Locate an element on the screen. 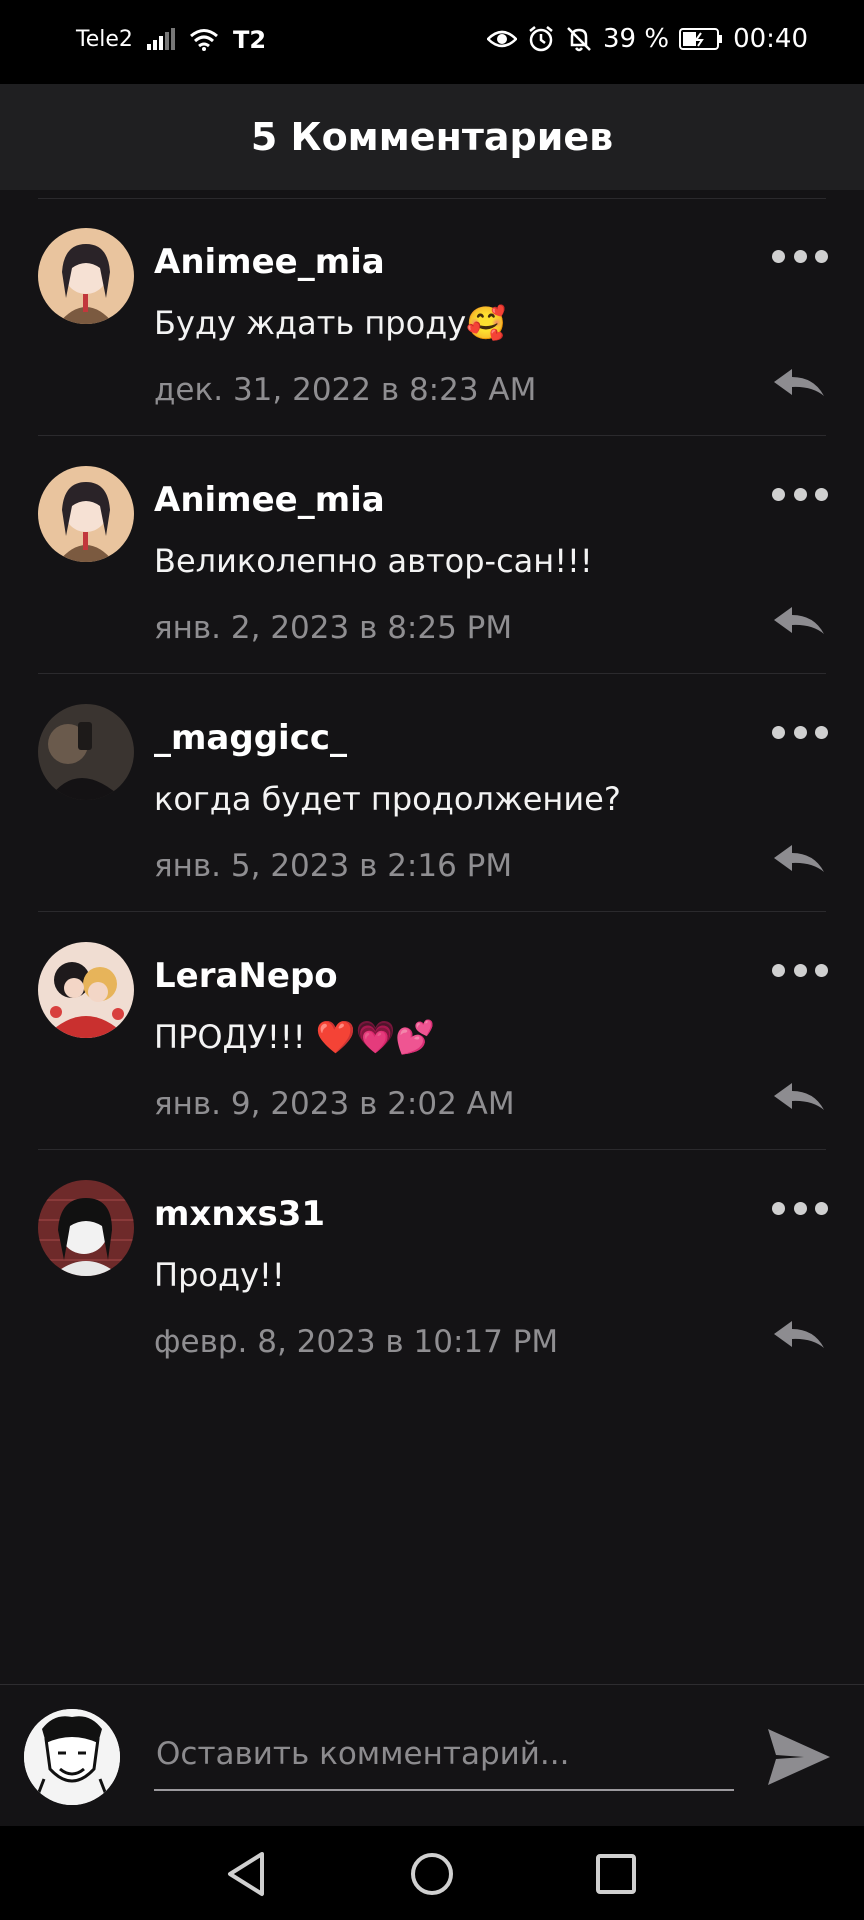 The height and width of the screenshot is (1920, 864). comment-author: _maggicc_ is located at coordinates (250, 738).